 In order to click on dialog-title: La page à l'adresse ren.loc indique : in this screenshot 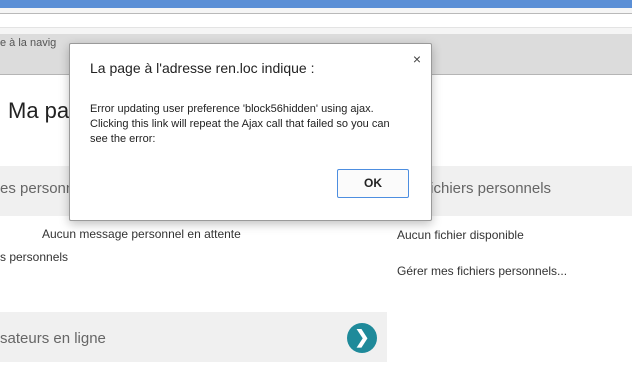, I will do `click(202, 68)`.